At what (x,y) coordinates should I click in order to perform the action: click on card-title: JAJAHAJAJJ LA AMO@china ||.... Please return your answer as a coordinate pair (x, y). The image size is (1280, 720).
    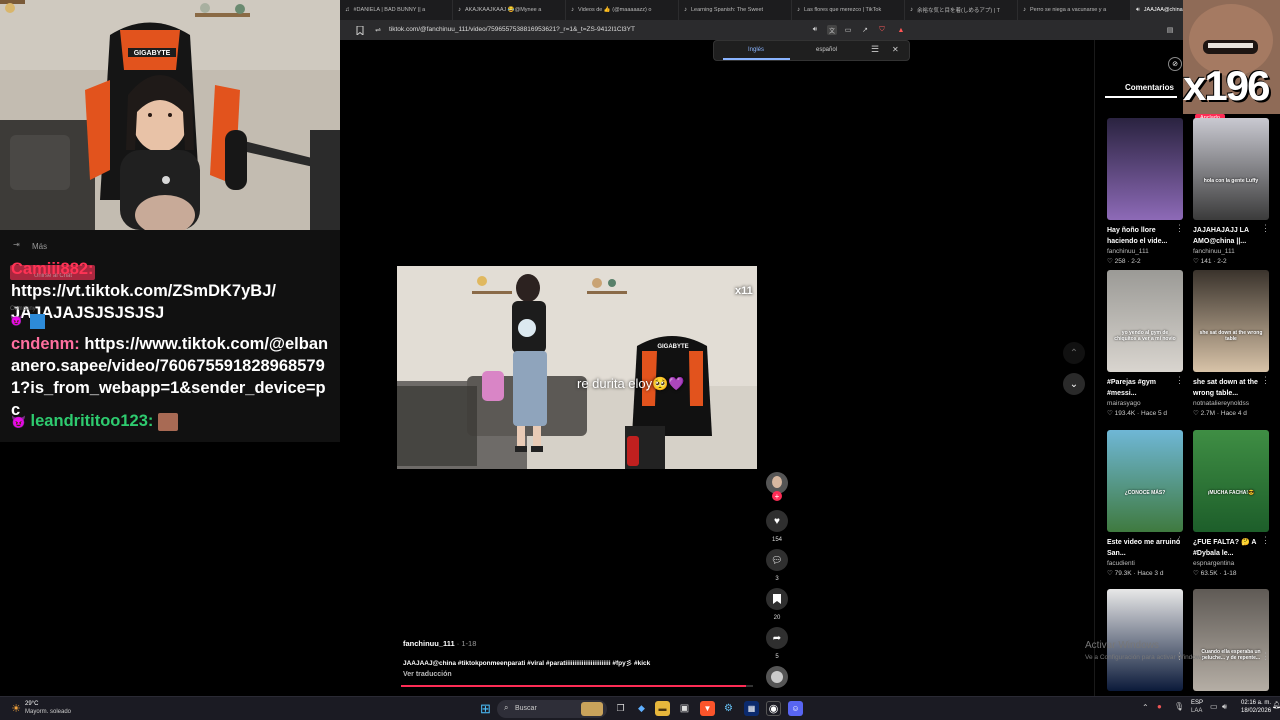
    Looking at the image, I should click on (1231, 236).